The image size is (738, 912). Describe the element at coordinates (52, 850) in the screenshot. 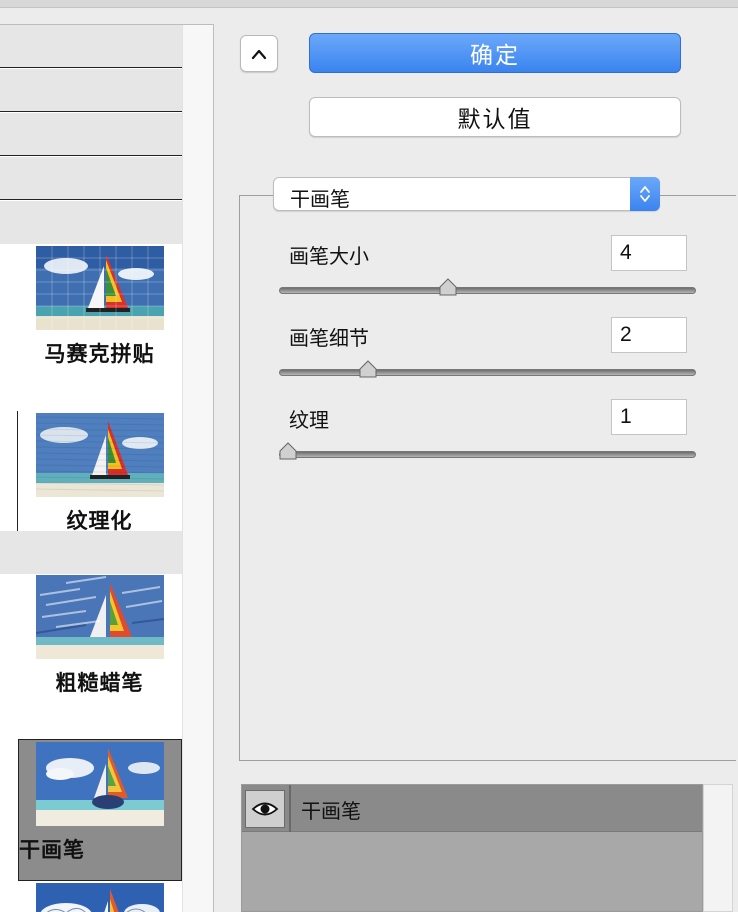

I see `thumbnail-label: 干画笔` at that location.